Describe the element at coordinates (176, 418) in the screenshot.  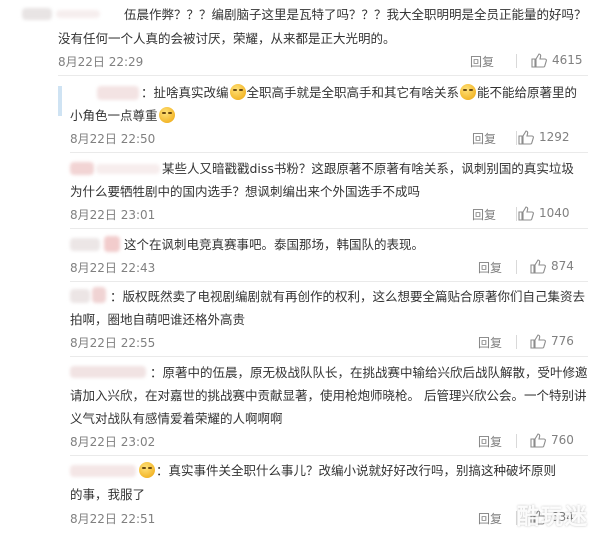
I see `comment-text-line: 义气对战队有感情爱着荣耀的人啊啊啊` at that location.